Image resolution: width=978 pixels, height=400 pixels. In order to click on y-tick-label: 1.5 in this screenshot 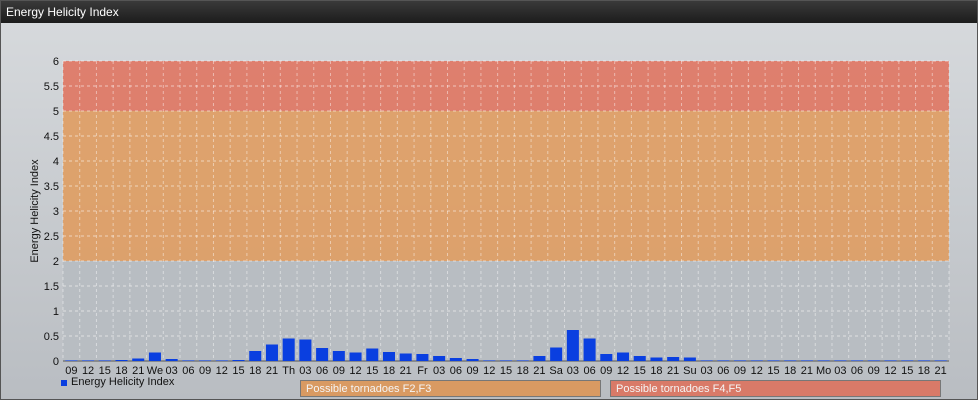, I will do `click(51, 287)`.